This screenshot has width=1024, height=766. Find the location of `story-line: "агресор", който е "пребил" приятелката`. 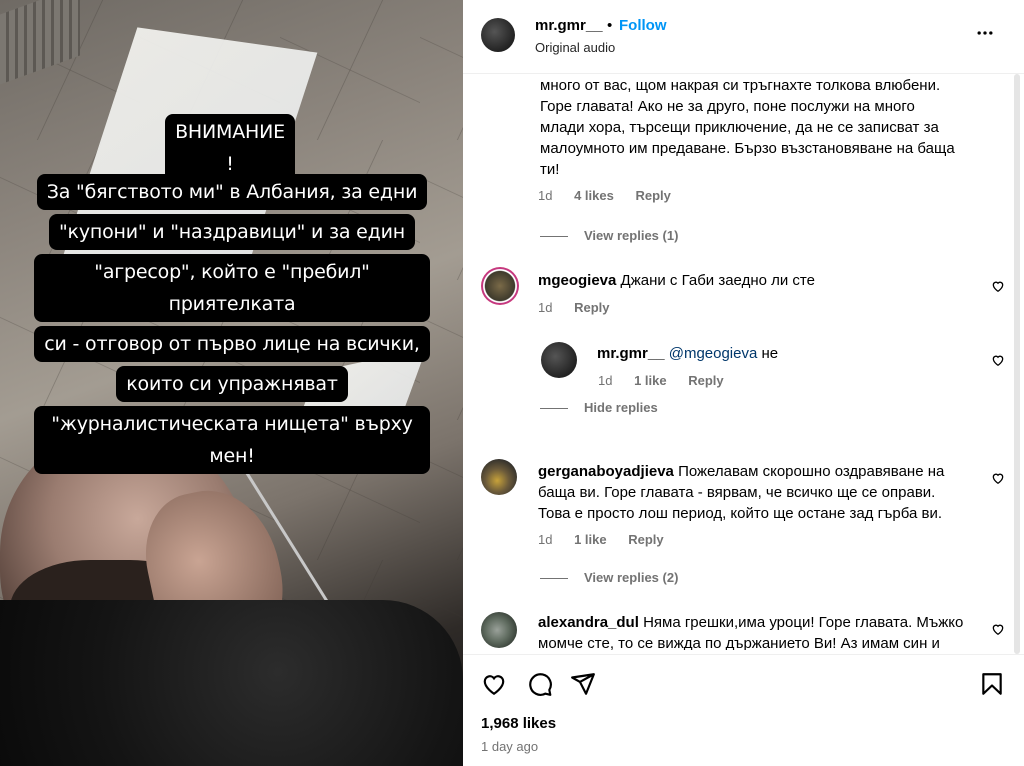

story-line: "агресор", който е "пребил" приятелката is located at coordinates (232, 288).